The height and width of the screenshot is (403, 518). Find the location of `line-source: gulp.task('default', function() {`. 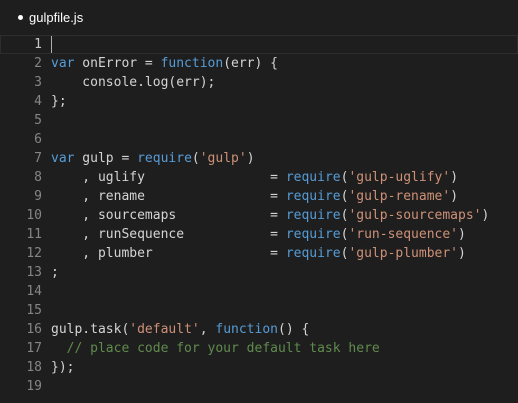

line-source: gulp.task('default', function() { is located at coordinates (180, 329).